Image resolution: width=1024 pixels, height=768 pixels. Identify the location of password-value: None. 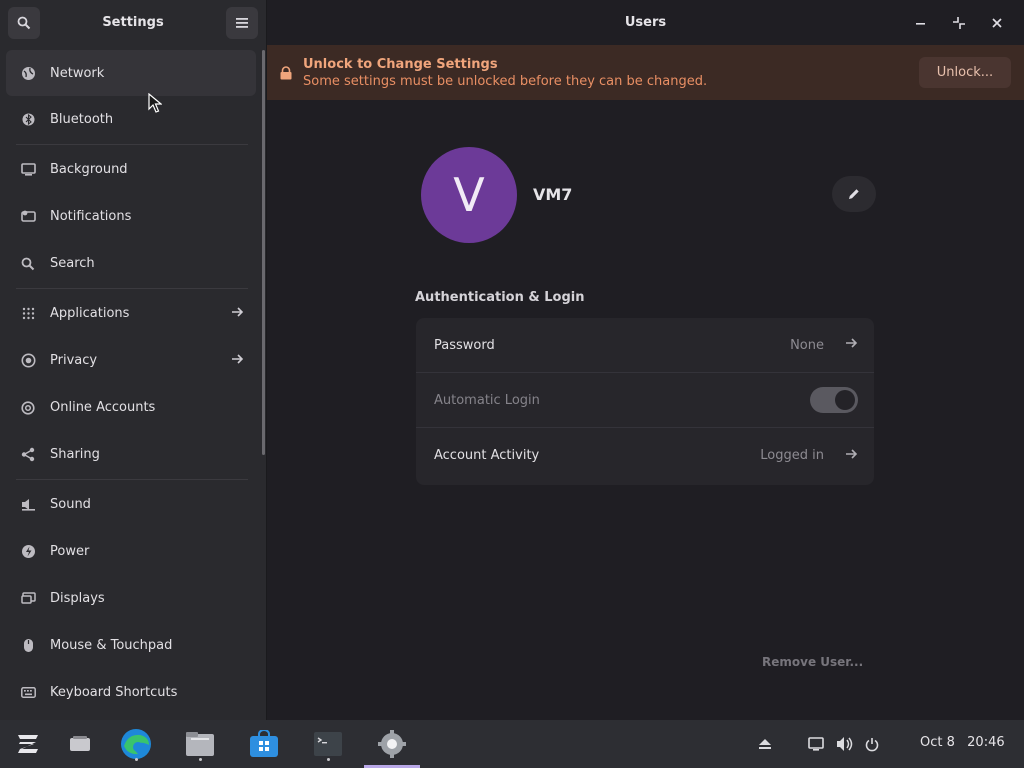
(807, 345).